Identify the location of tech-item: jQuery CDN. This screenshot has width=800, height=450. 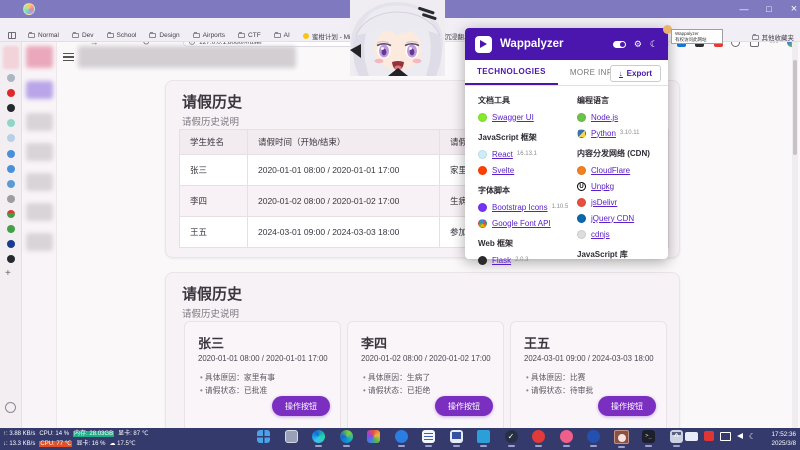
(621, 218).